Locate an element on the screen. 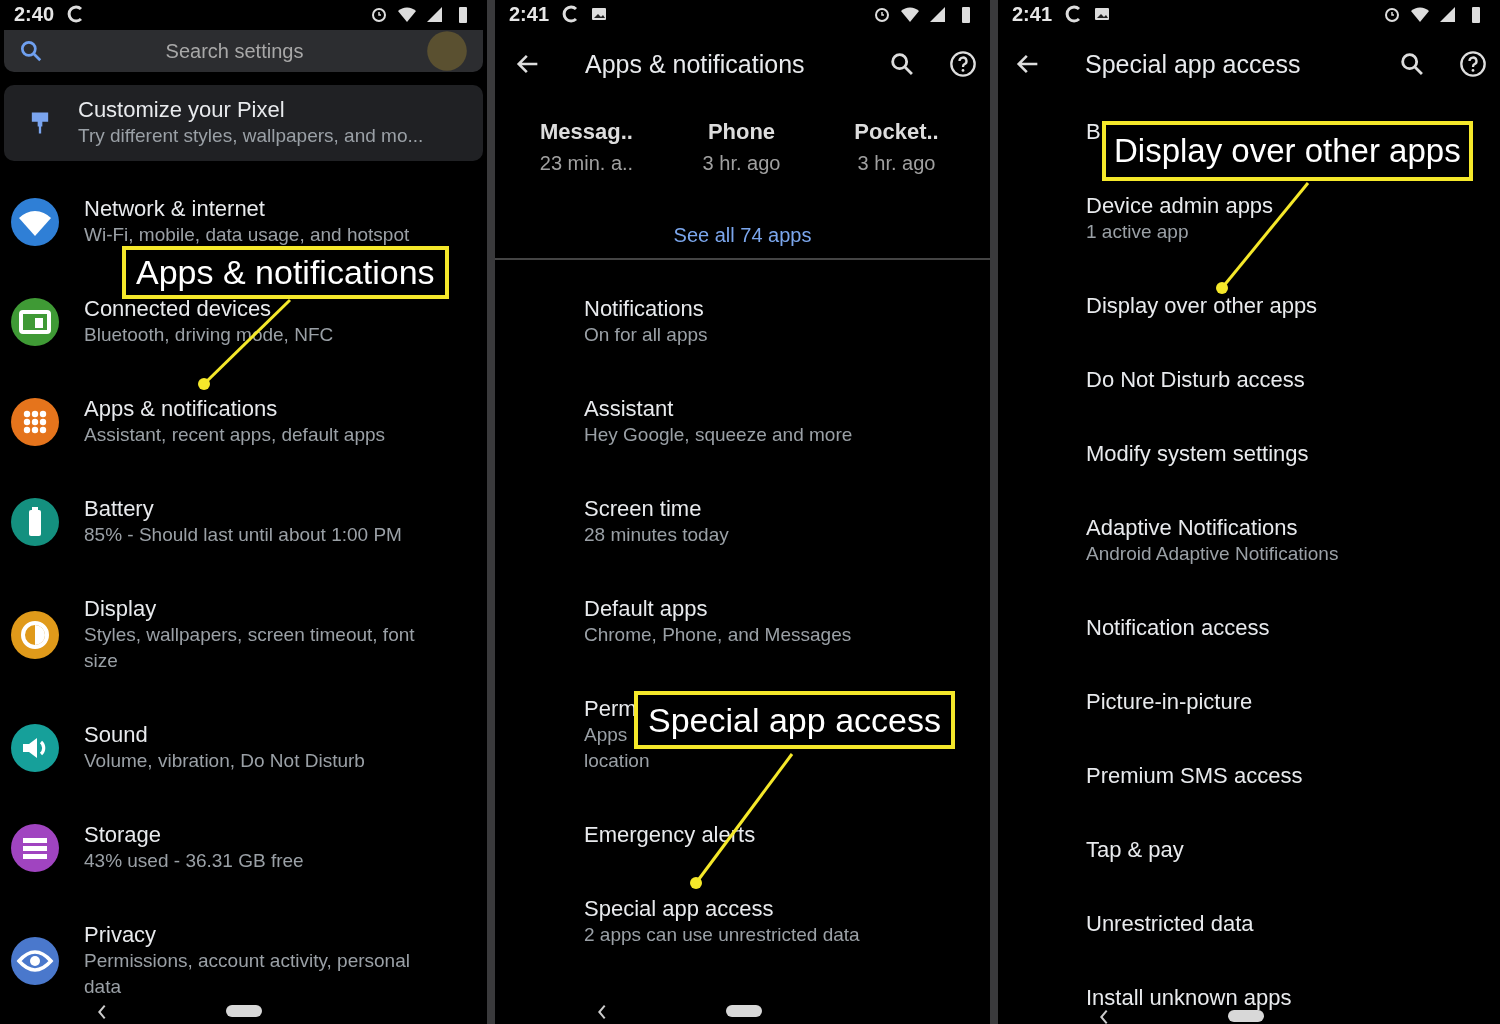 The image size is (1500, 1024). item-subtitle: Android Adaptive Notifications is located at coordinates (1212, 554).